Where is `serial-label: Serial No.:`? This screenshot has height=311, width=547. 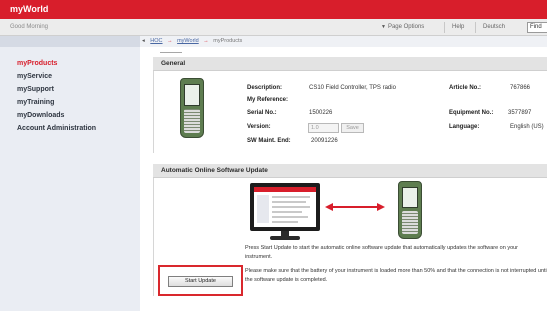 serial-label: Serial No.: is located at coordinates (262, 113).